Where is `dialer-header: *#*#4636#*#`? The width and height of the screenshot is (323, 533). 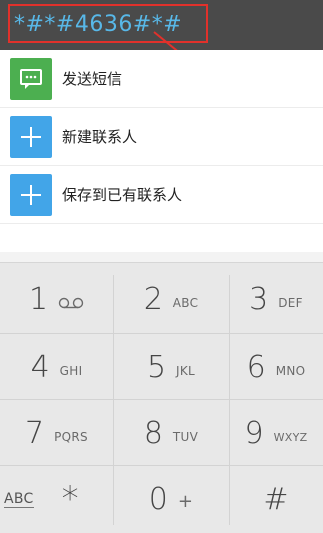
dialer-header: *#*#4636#*# is located at coordinates (161, 31).